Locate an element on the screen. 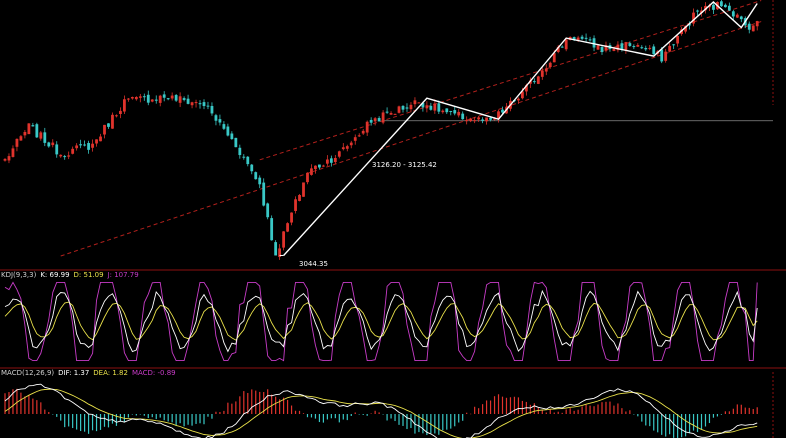  macd-dea-value: DEA: 1.82 is located at coordinates (110, 373).